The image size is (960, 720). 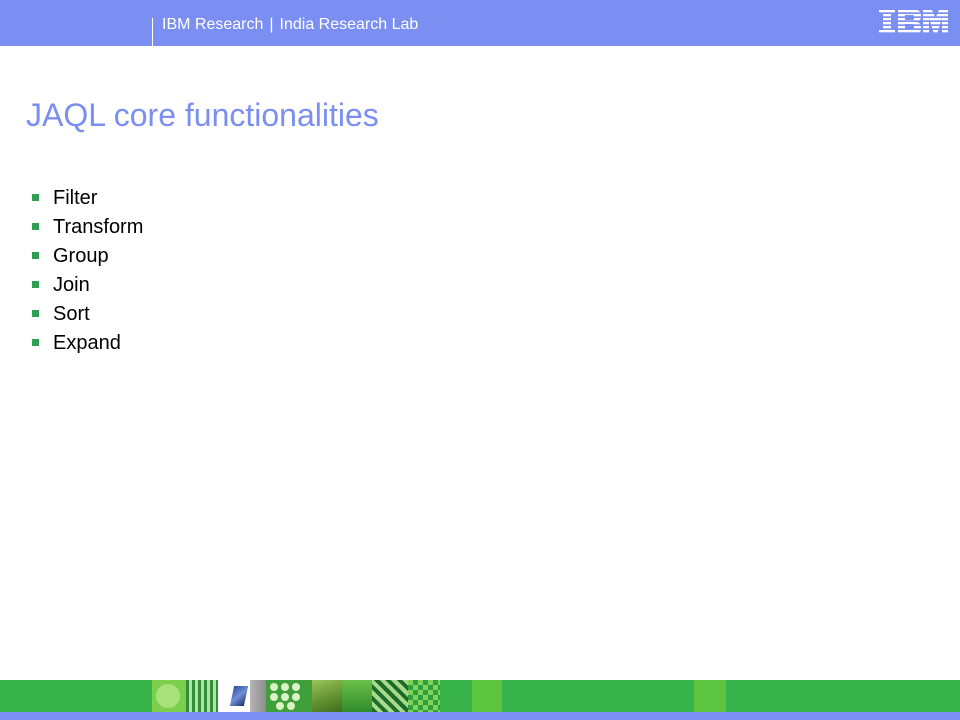 I want to click on header-text: IBM Research | India Research Lab, so click(x=290, y=25).